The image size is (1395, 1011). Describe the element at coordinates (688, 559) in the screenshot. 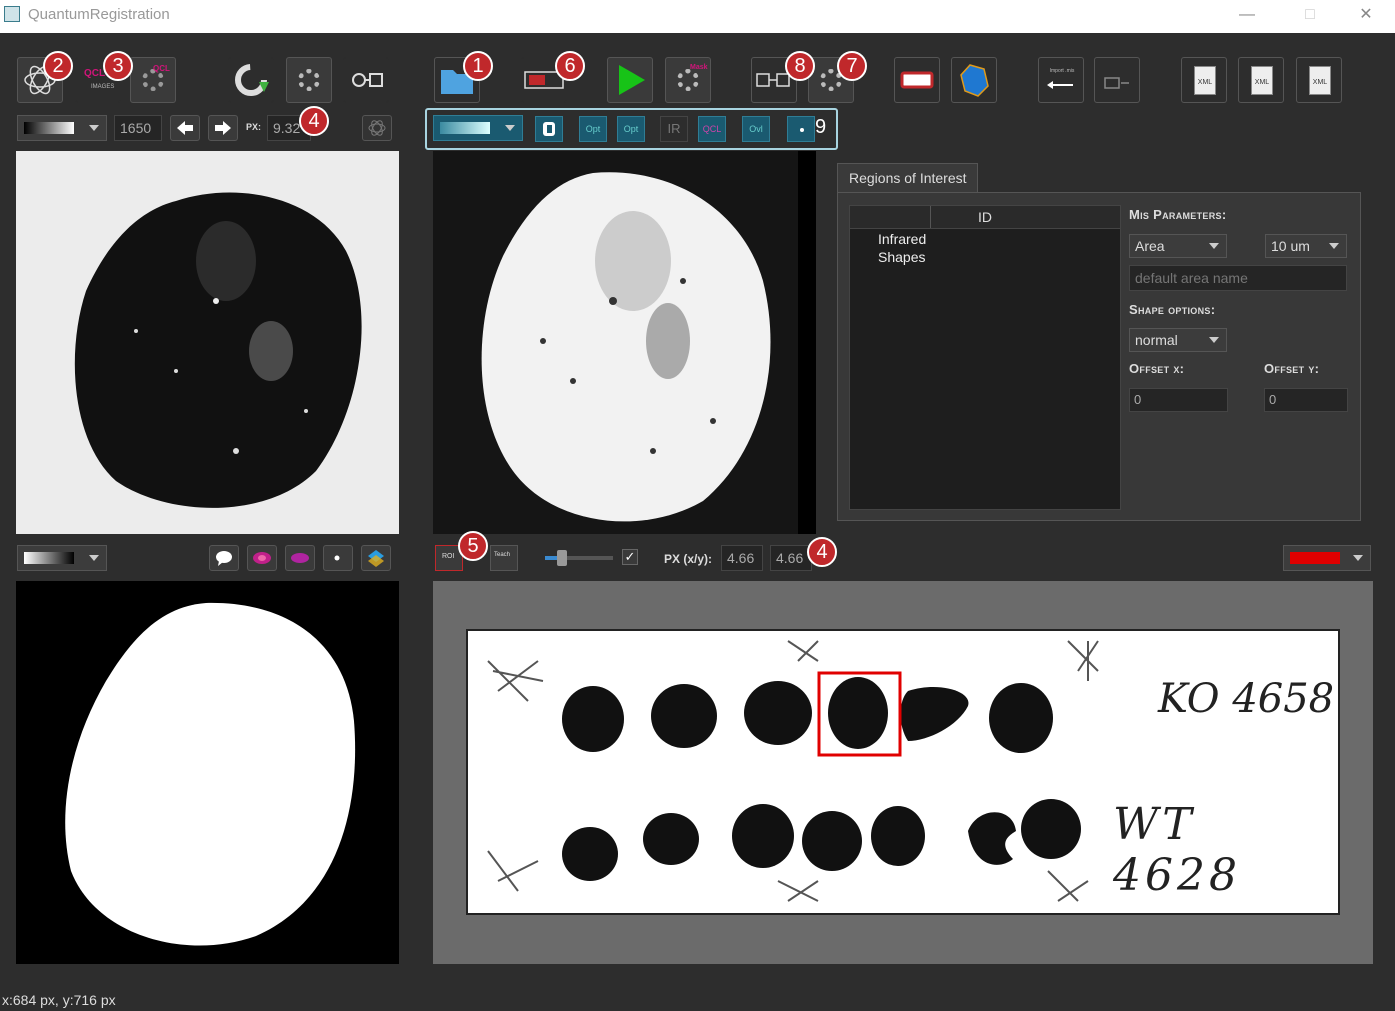

I see `px-xy-label: PX (x/y):` at that location.